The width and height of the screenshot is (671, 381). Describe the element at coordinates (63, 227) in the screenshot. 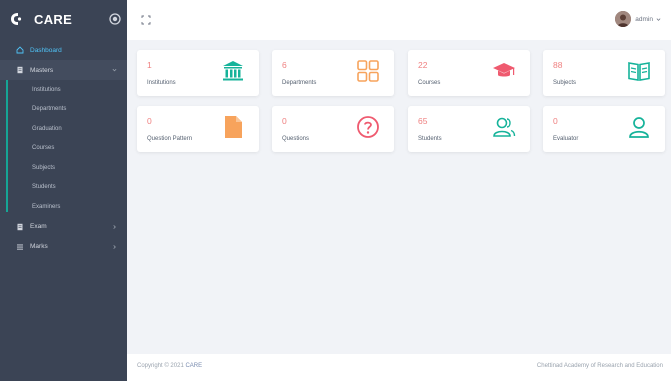

I see `sidebar-item-exam: Exam` at that location.